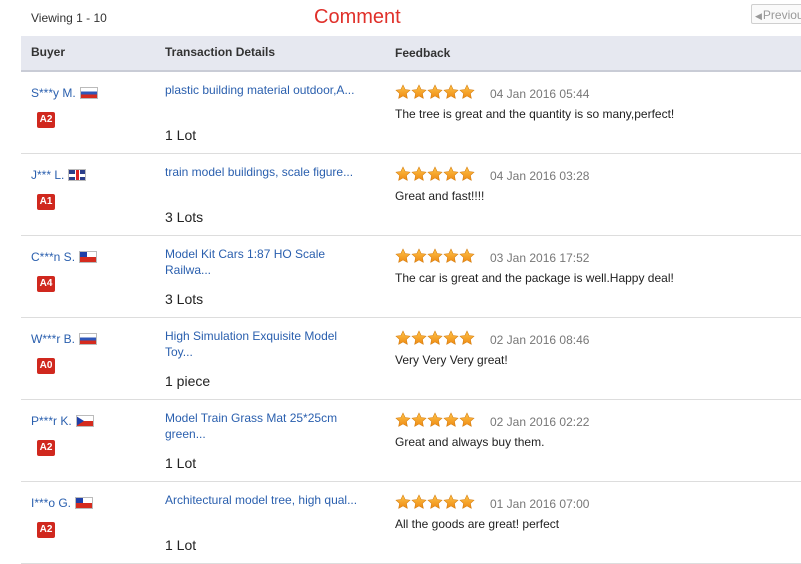 The image size is (801, 564). I want to click on table-header: Buyer Transaction Details Feedback, so click(411, 54).